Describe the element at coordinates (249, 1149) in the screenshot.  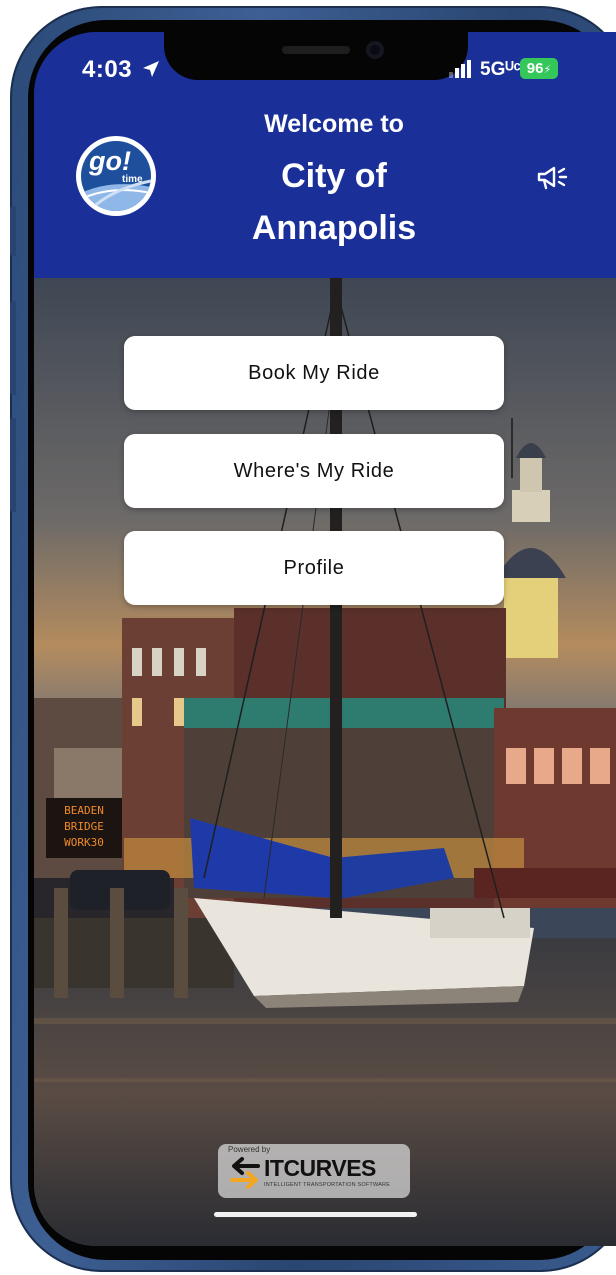
I see `powered-by-label: Powered by` at that location.